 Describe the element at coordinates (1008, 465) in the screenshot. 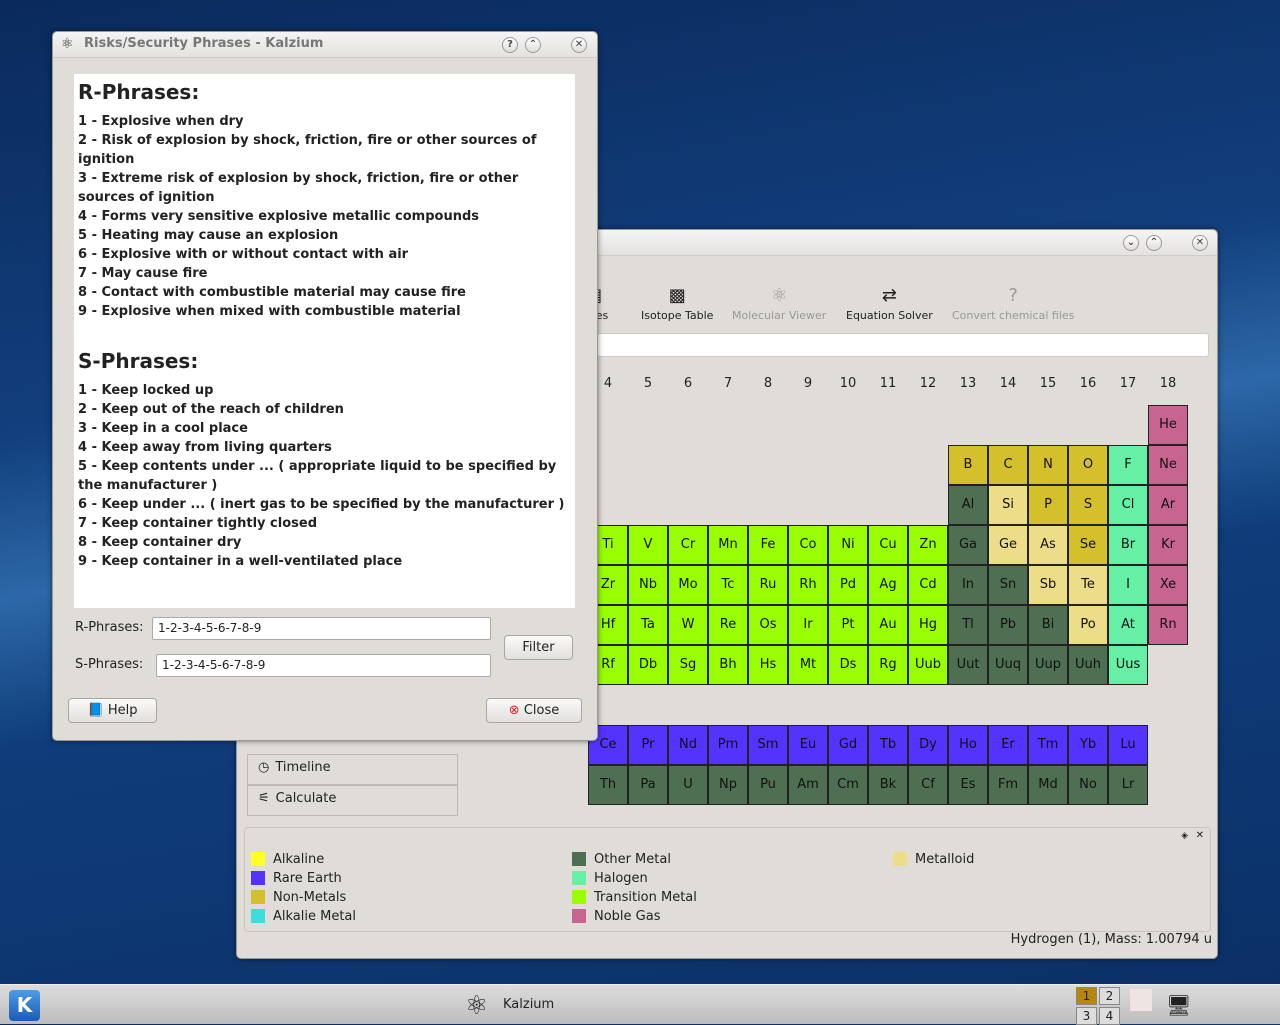

I see `element-C: C` at that location.